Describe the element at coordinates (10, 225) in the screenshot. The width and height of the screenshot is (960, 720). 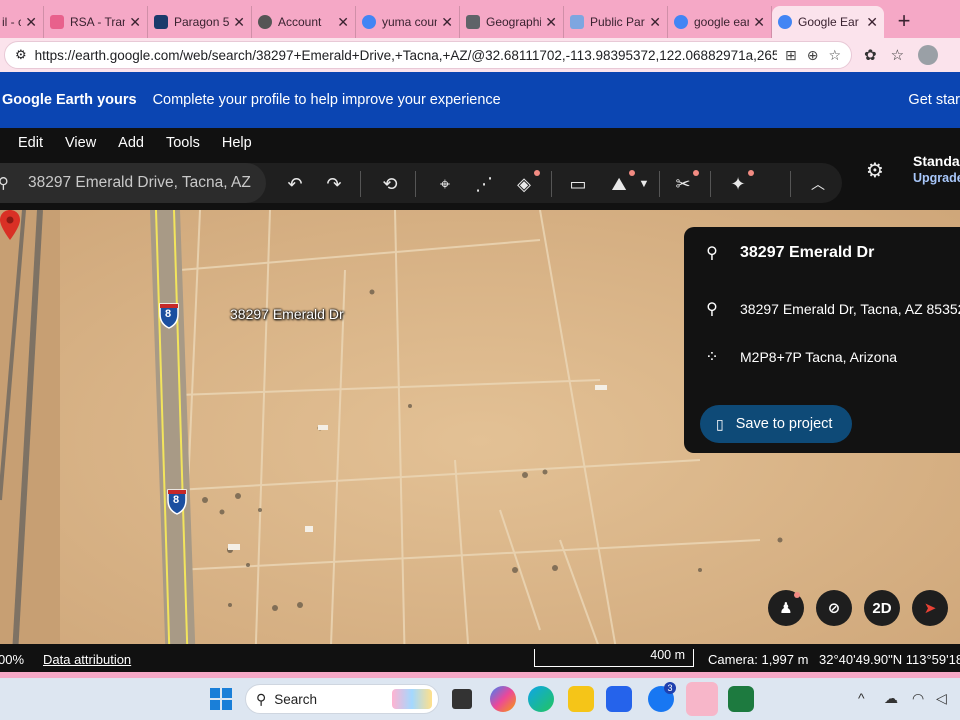
I see `location-pin-icon` at that location.